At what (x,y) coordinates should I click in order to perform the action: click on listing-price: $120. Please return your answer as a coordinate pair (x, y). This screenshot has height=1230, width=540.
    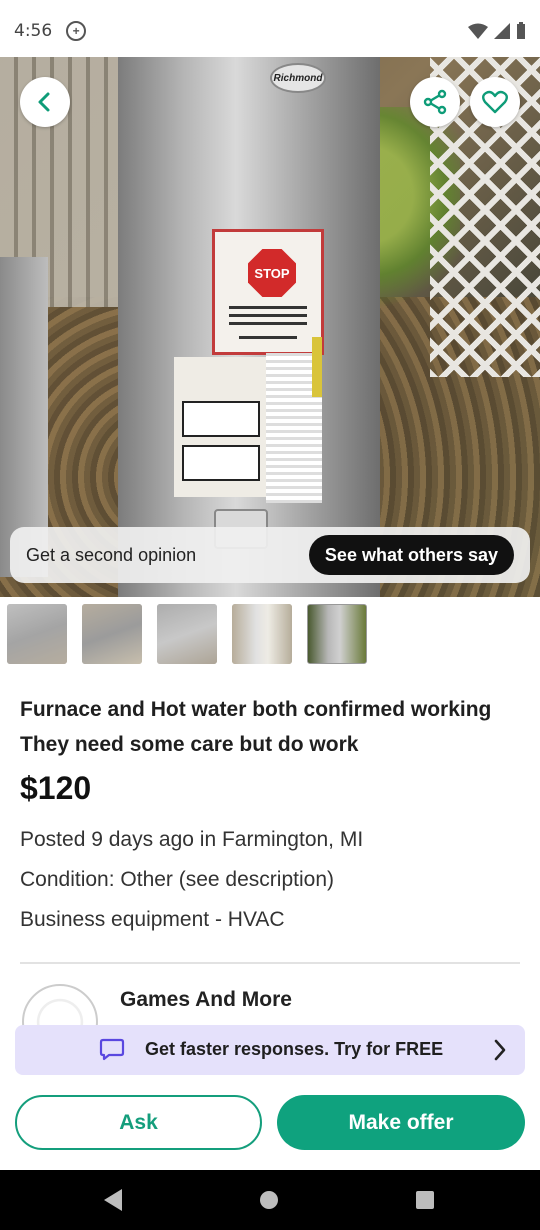
    Looking at the image, I should click on (56, 788).